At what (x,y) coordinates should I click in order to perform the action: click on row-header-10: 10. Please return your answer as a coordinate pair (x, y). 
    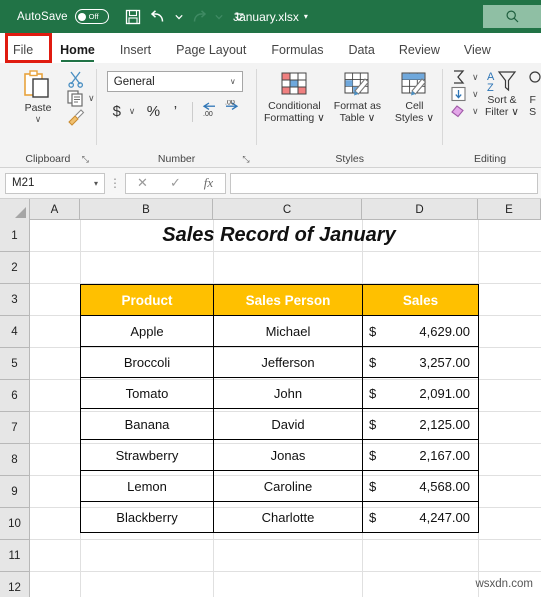
    Looking at the image, I should click on (15, 524).